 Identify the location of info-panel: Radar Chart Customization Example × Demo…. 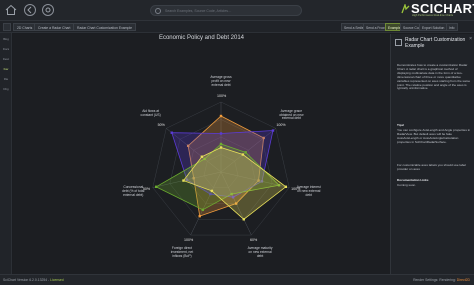
(432, 154).